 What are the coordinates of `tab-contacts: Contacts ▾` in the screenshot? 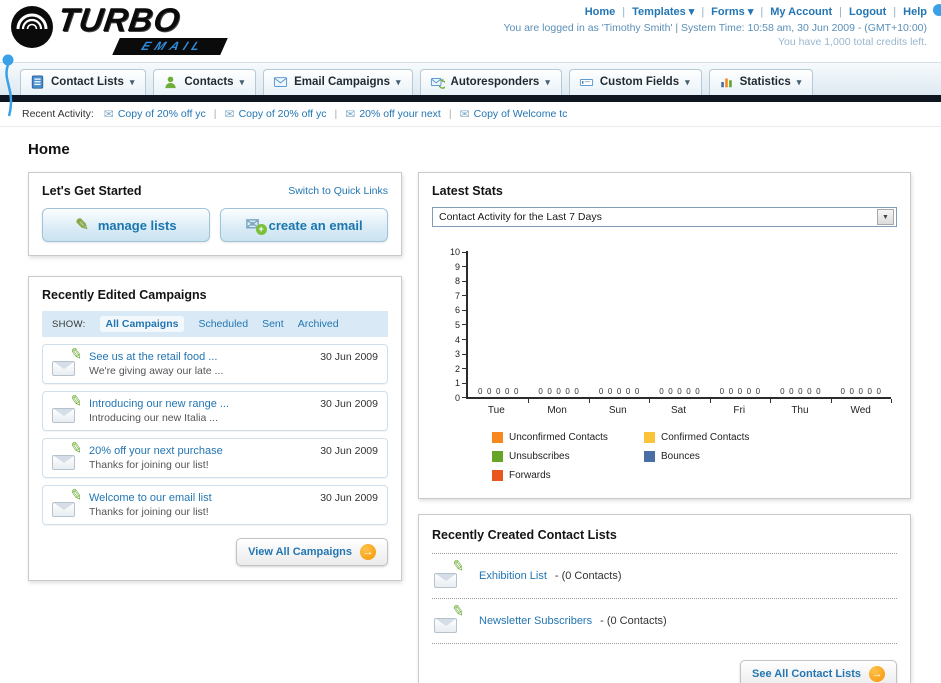 It's located at (205, 82).